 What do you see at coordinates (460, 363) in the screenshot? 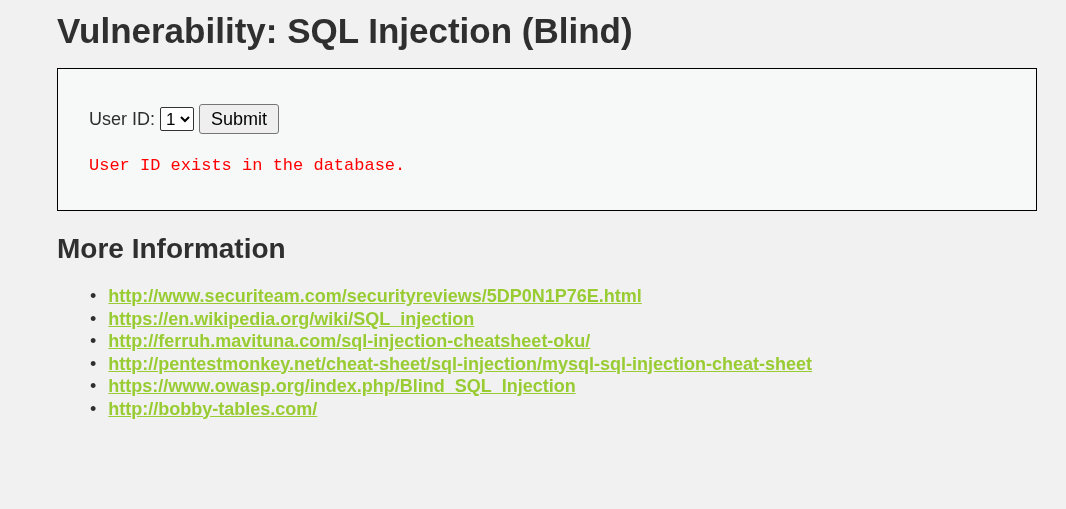
I see `reference-link: http://pentestmonkey.net/cheat-sheet/sql-injection/mysql-sql-injection-cheat-sheet` at bounding box center [460, 363].